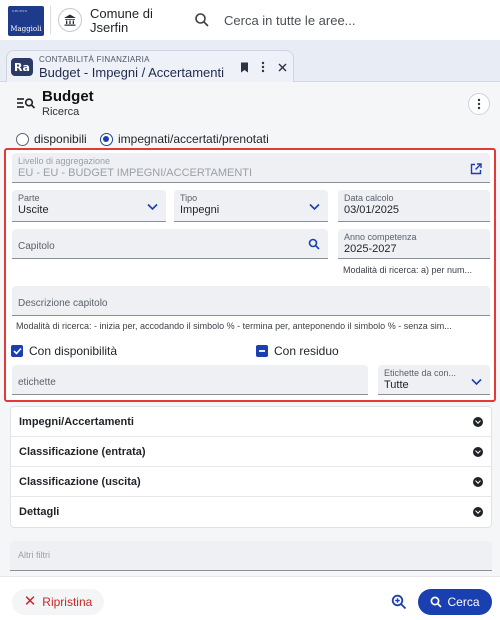 This screenshot has height=620, width=500. I want to click on top-header: GRUPPO Maggioli Comune di Jserfin, so click(250, 20).